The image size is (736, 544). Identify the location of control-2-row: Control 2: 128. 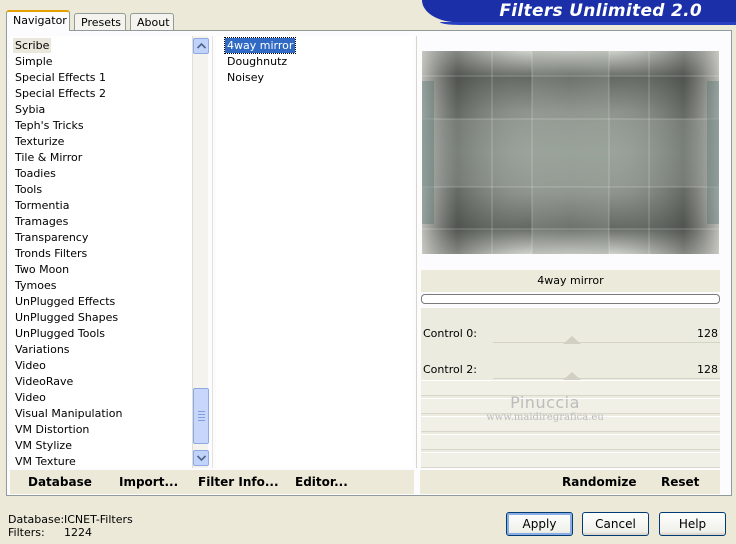
(570, 370).